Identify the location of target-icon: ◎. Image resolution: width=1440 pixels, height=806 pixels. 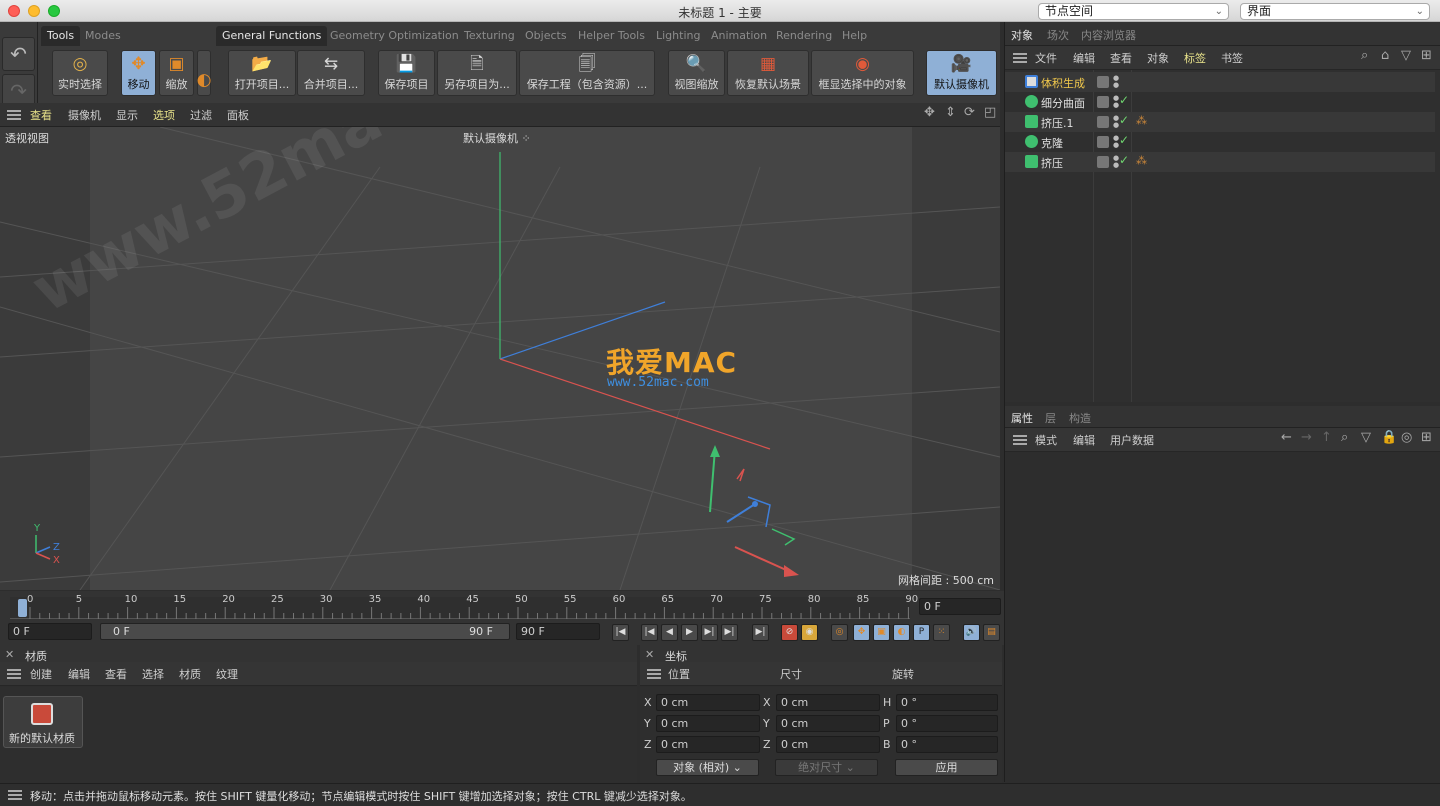
(1406, 437).